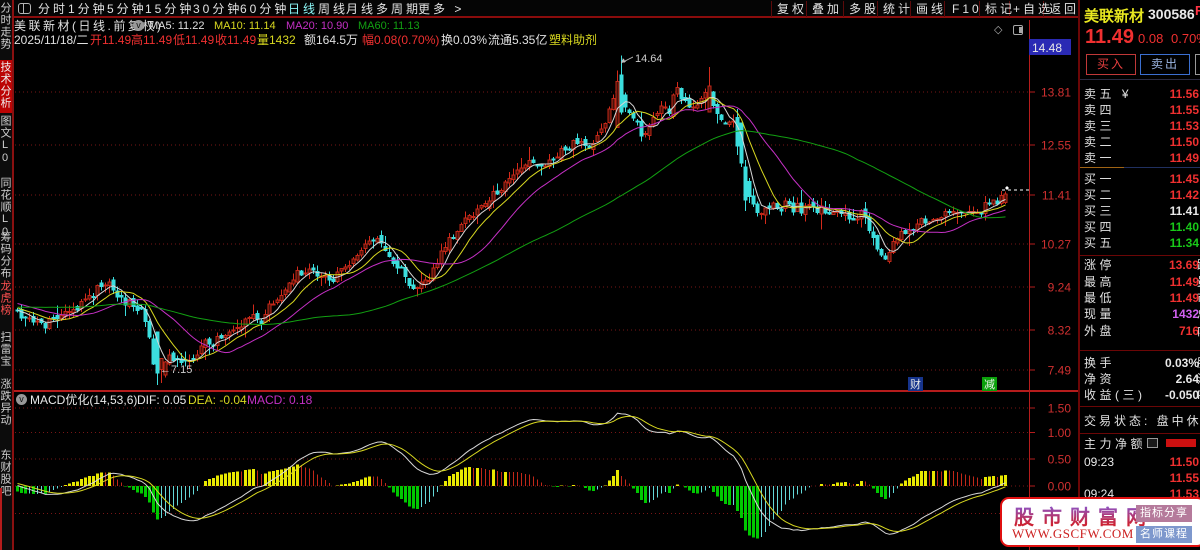  What do you see at coordinates (989, 384) in the screenshot?
I see `svg-text: 减` at bounding box center [989, 384].